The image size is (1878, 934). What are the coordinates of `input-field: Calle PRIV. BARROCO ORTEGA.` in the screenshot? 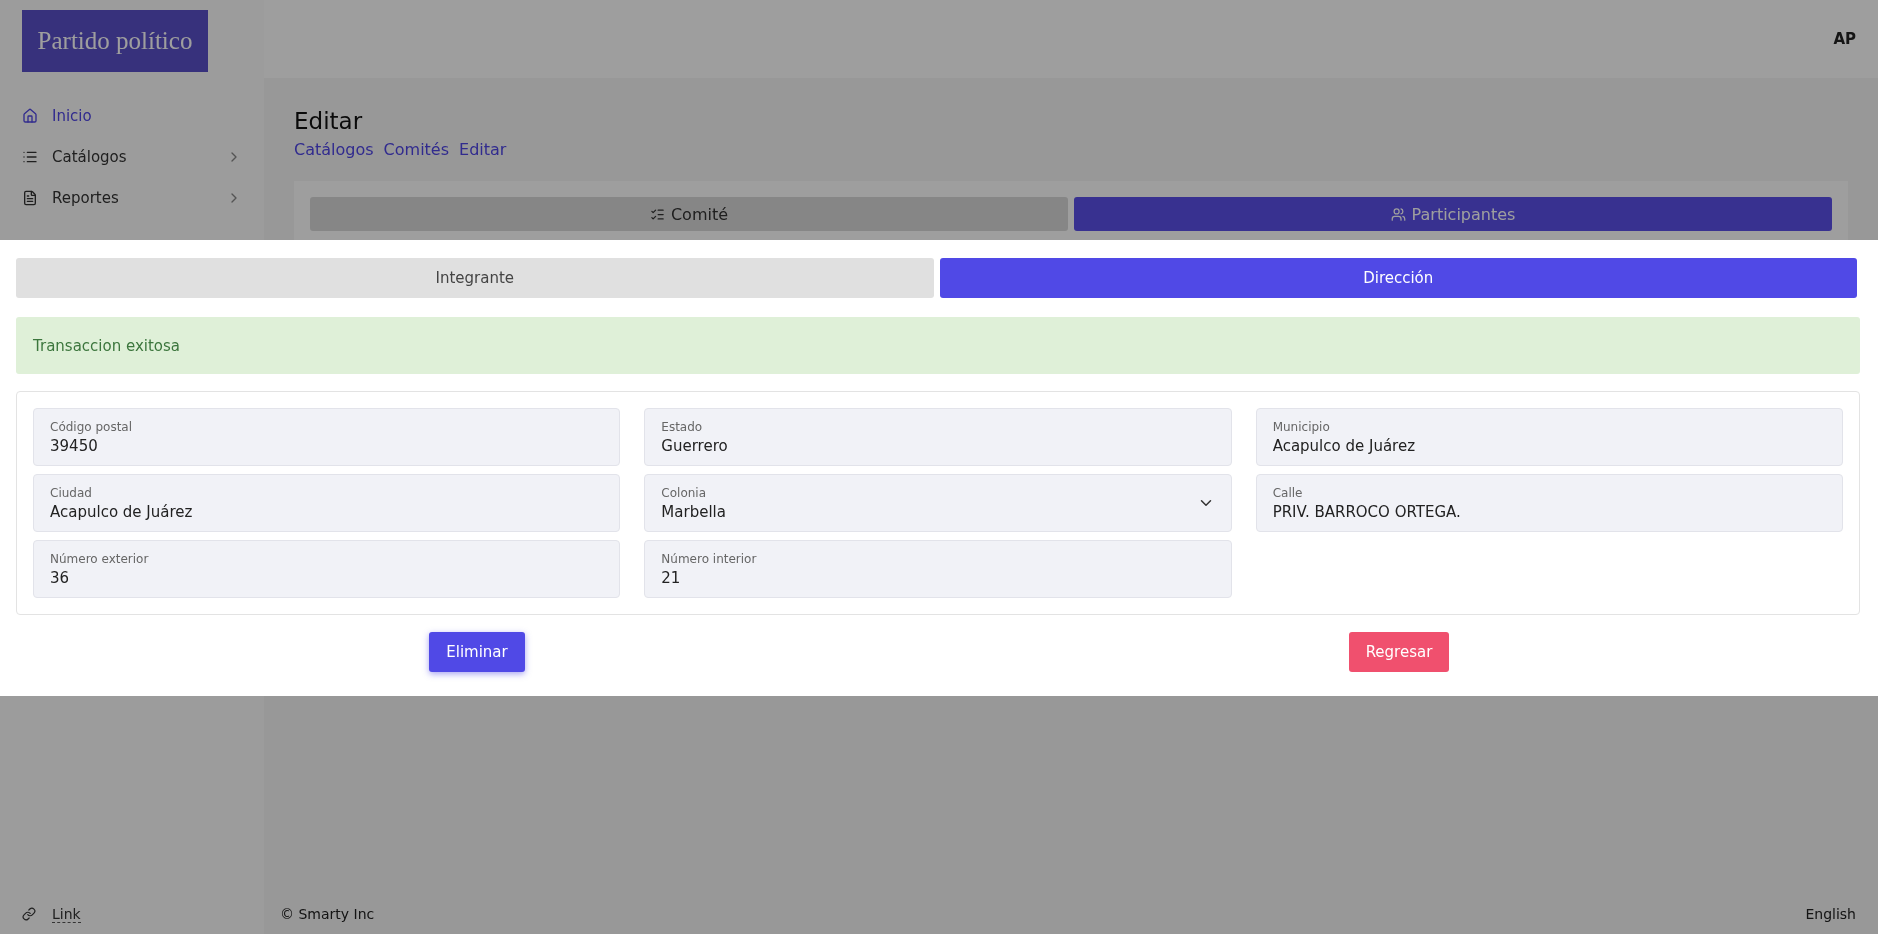 It's located at (1549, 503).